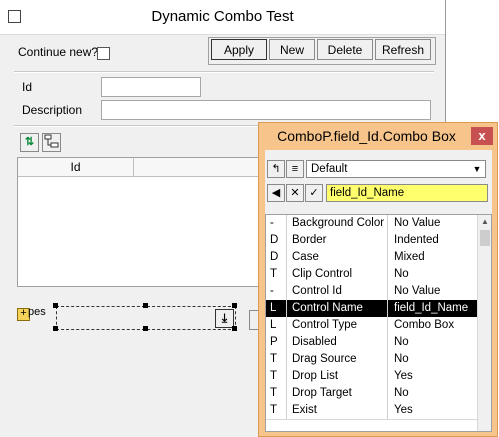 The height and width of the screenshot is (437, 499). Describe the element at coordinates (338, 223) in the screenshot. I see `row-name: Background Color` at that location.